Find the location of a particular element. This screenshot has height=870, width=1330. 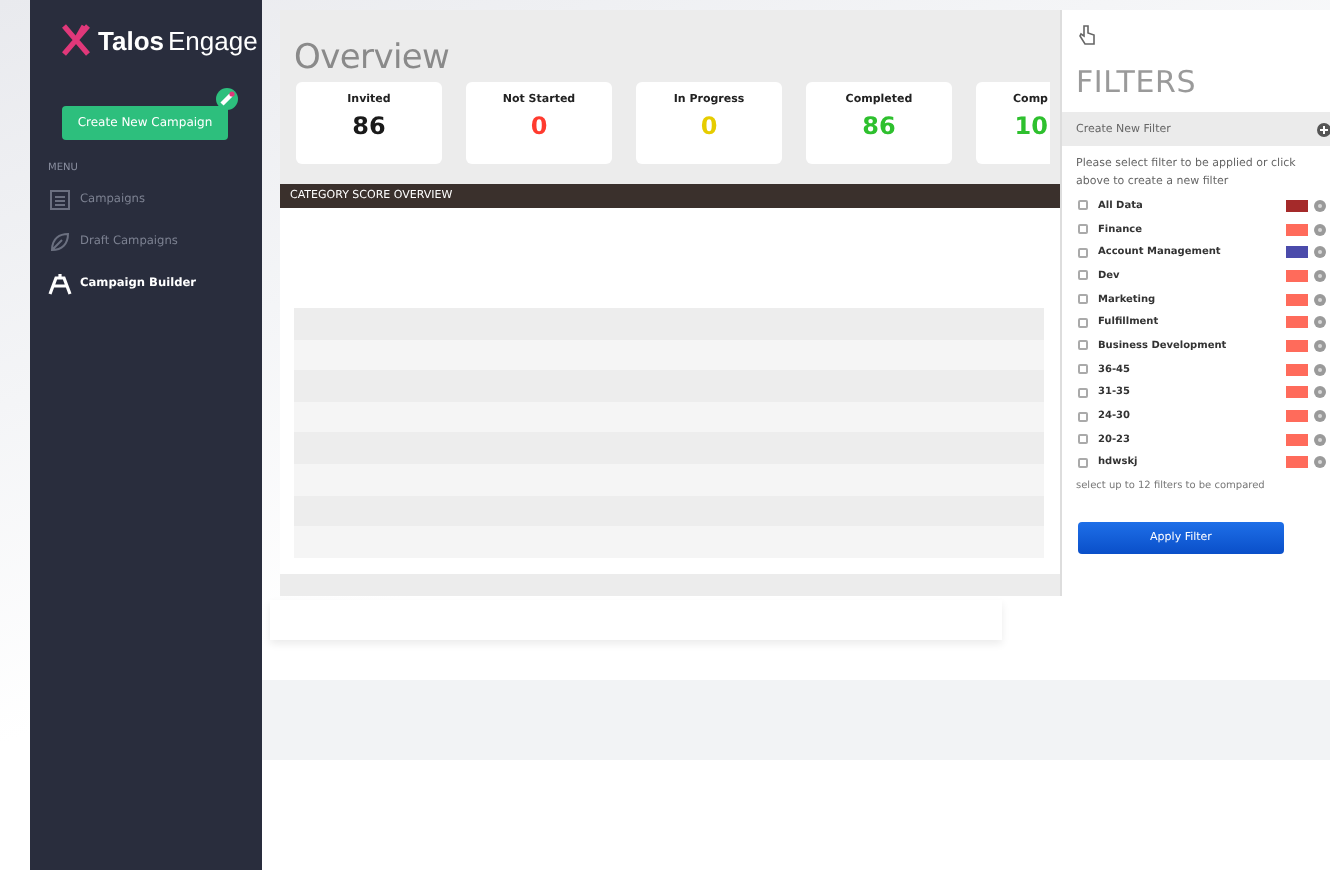

brand-logo: Talos Engage is located at coordinates (178, 40).